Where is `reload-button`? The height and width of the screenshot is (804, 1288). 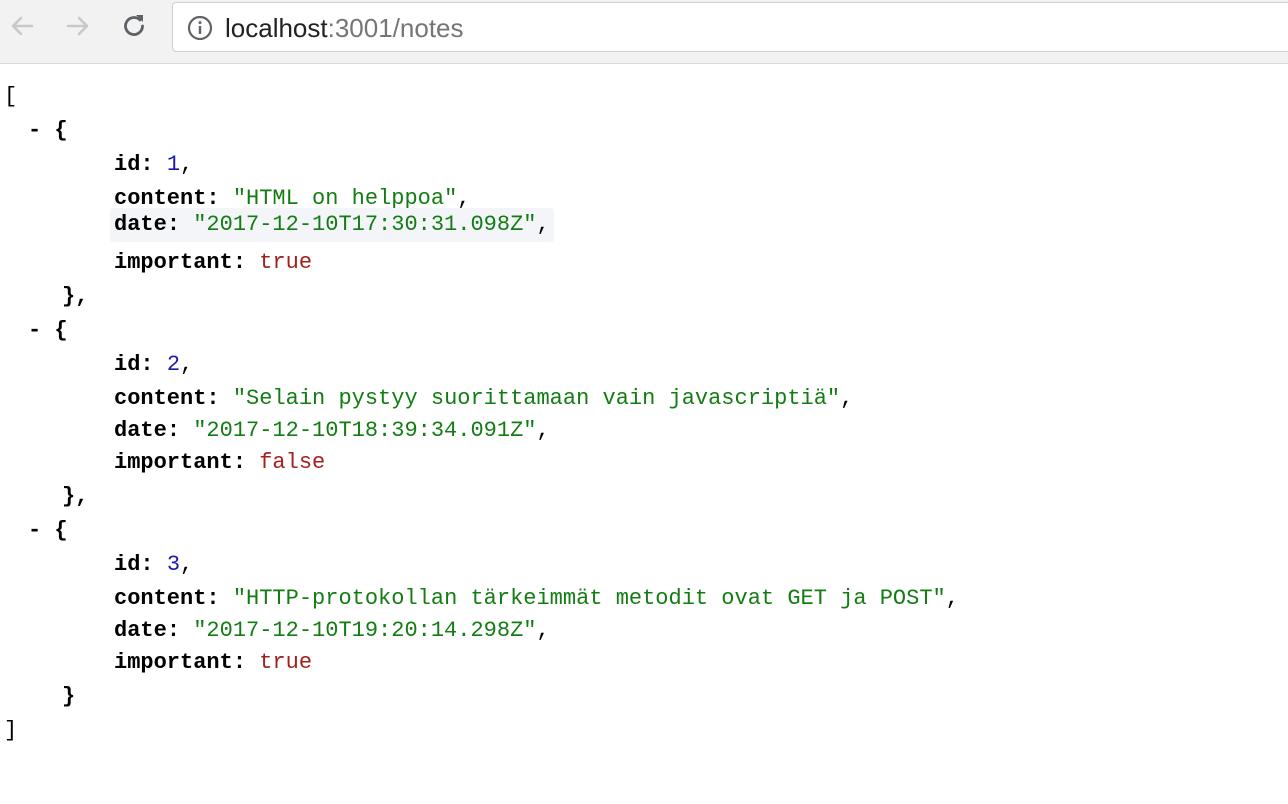
reload-button is located at coordinates (134, 26).